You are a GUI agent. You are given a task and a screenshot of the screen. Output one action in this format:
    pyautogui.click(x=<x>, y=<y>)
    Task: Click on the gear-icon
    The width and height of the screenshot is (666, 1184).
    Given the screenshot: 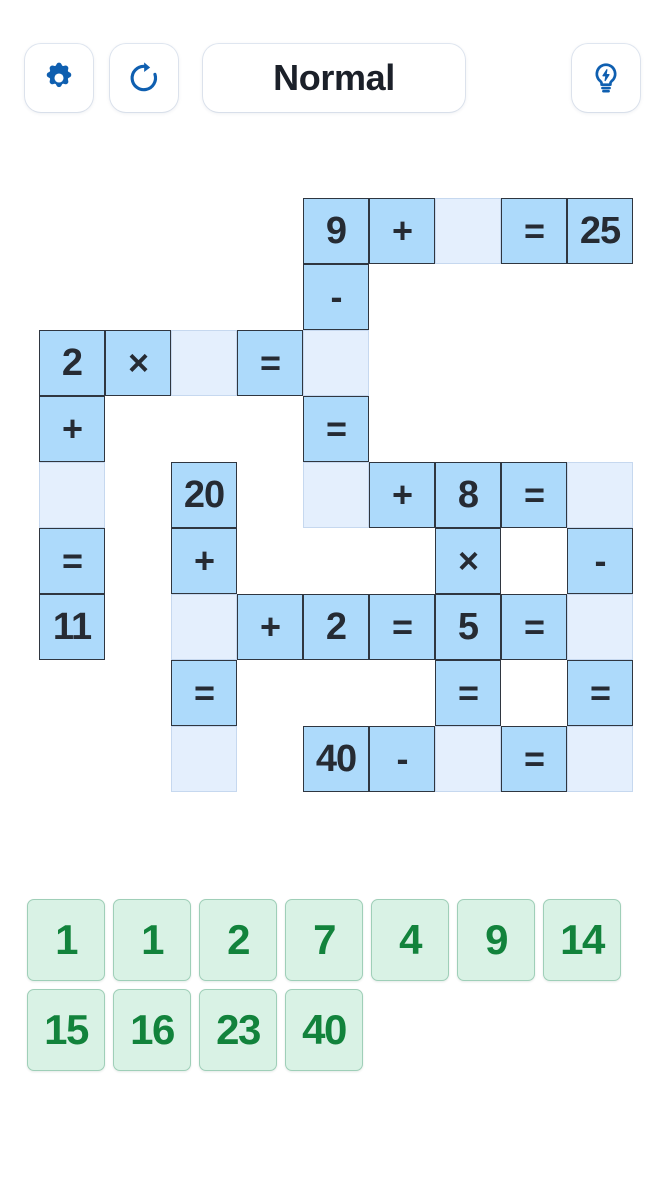 What is the action you would take?
    pyautogui.click(x=59, y=75)
    